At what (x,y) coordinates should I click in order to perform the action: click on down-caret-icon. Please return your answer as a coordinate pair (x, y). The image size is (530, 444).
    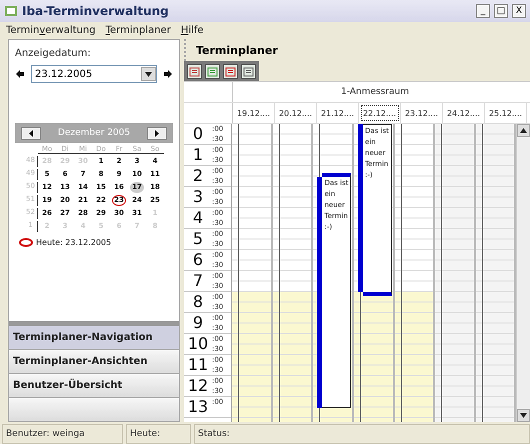
    Looking at the image, I should click on (524, 415).